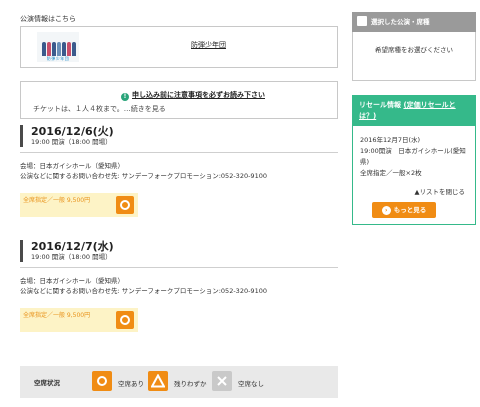 This screenshot has height=407, width=480. Describe the element at coordinates (179, 251) in the screenshot. I see `event-date-header: 2016/12/7(水) 19:00 開演（18:00 開場）` at that location.